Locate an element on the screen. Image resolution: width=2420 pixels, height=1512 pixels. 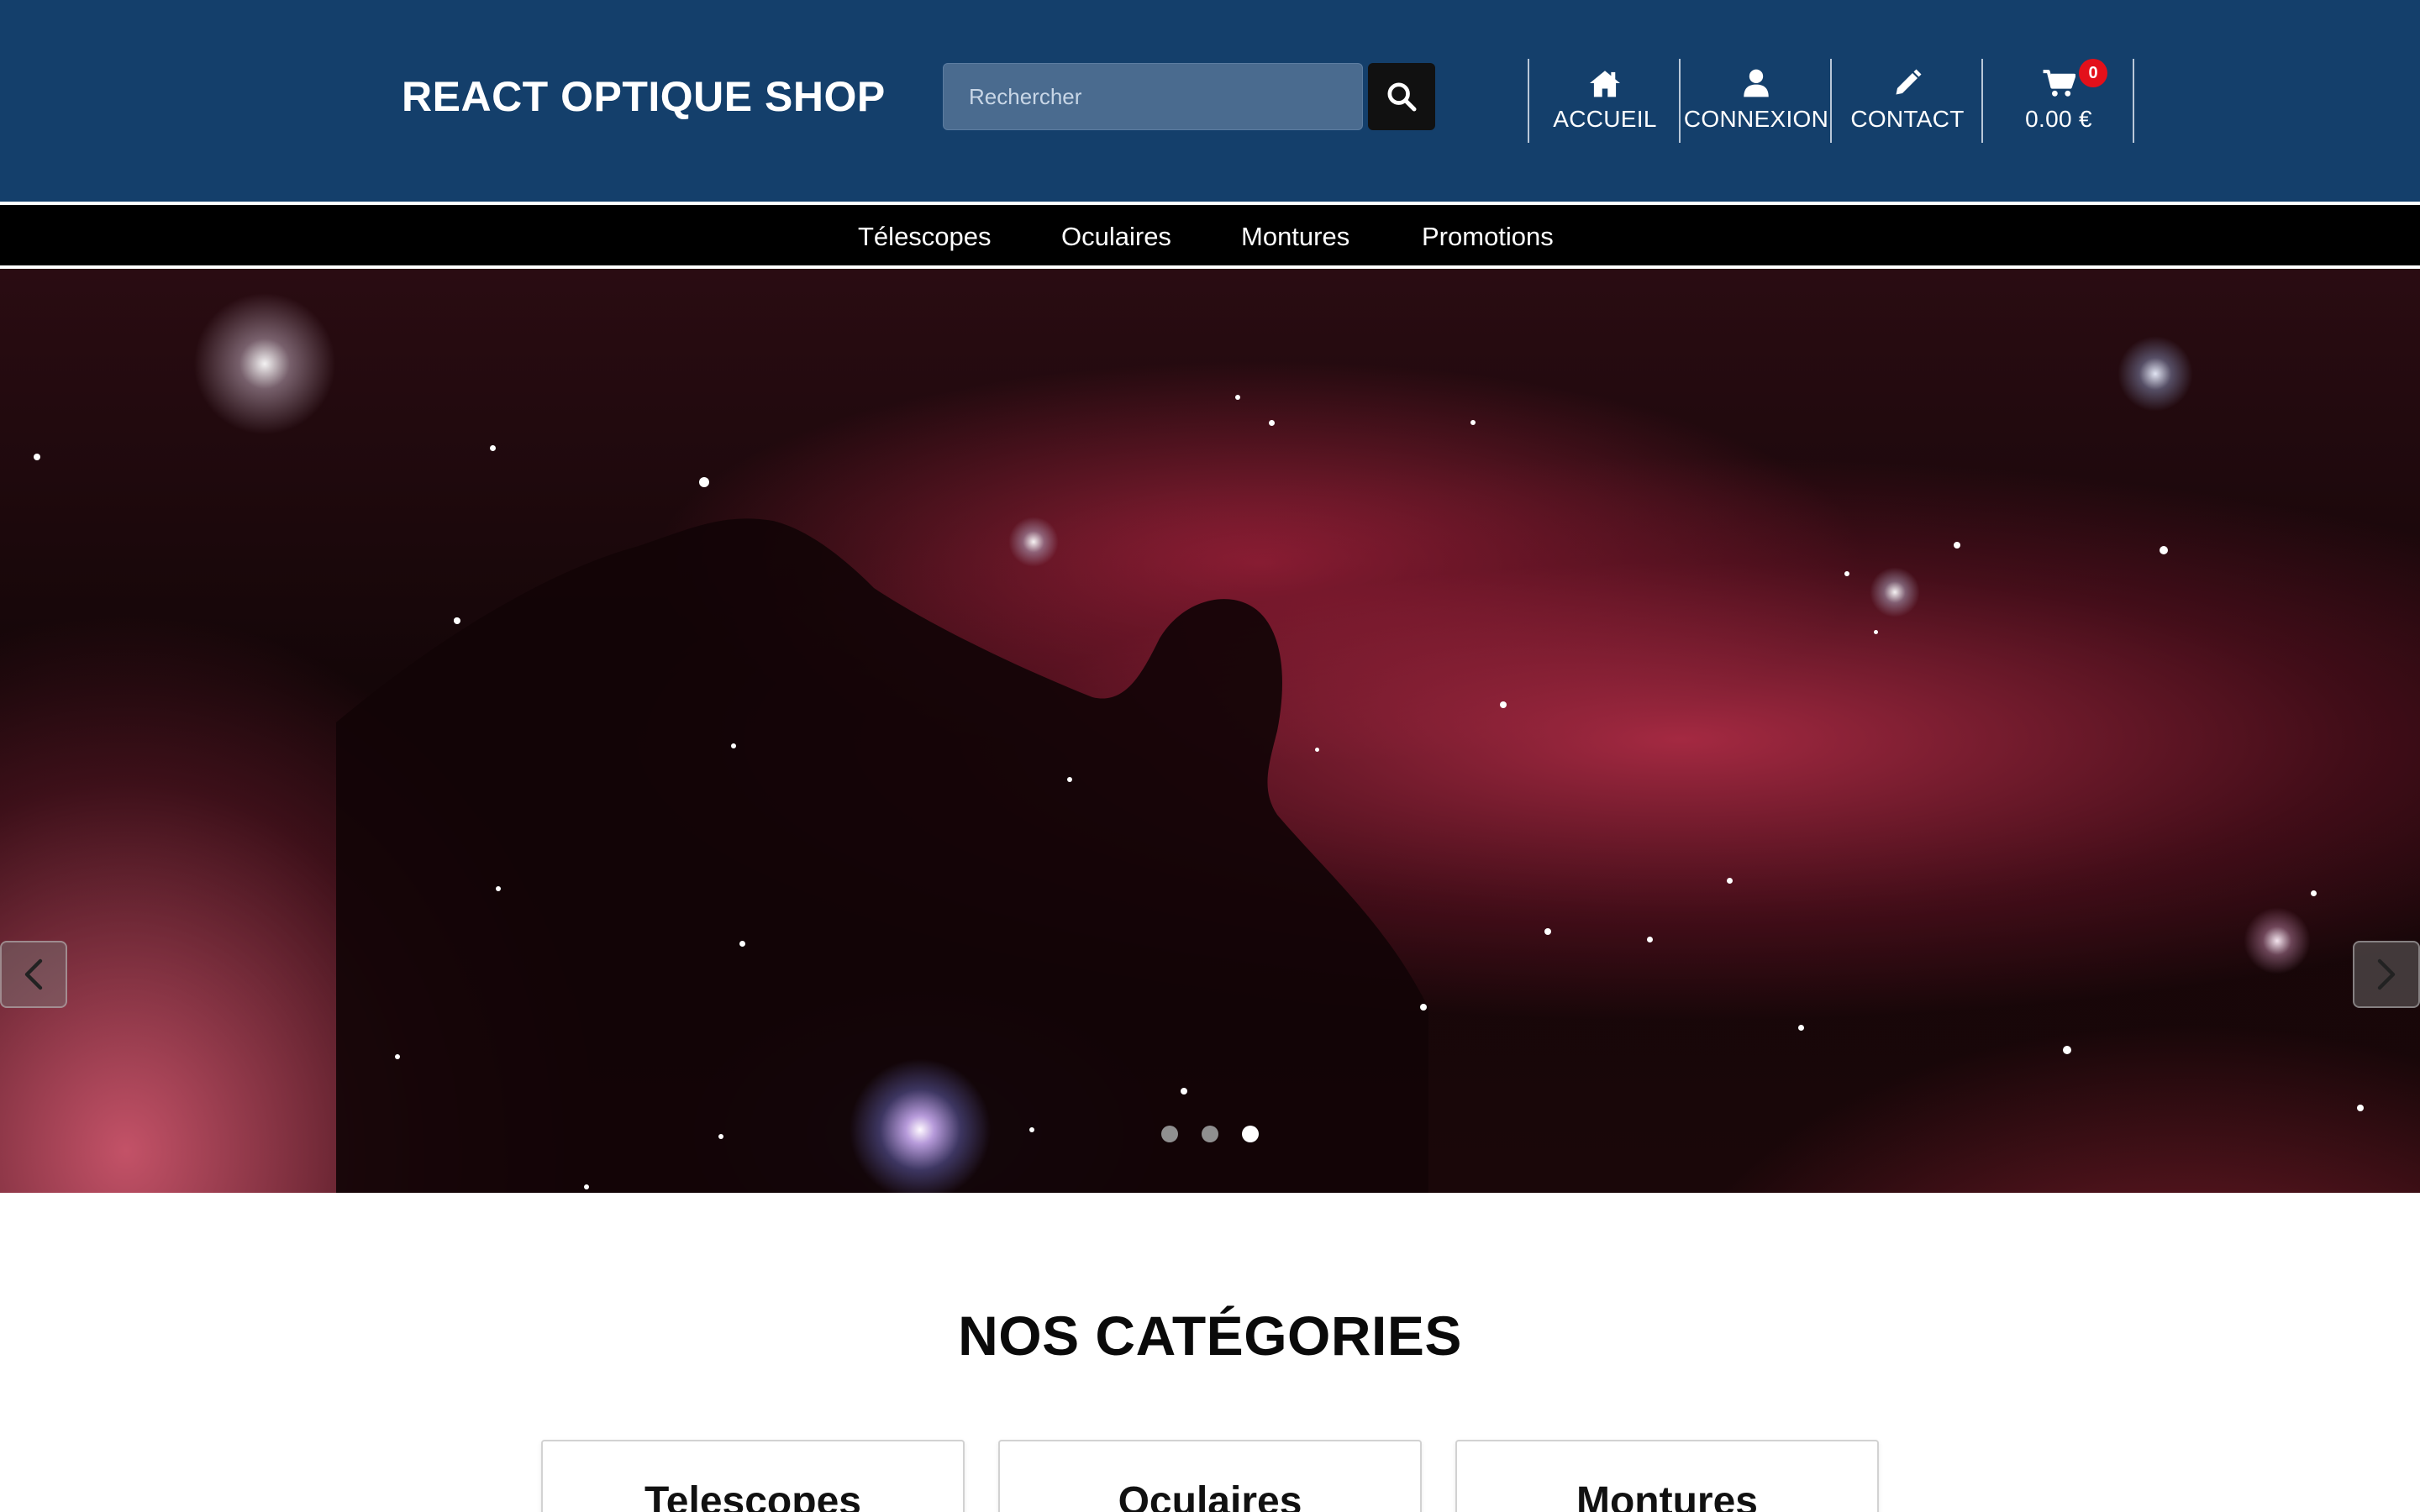
carousel-prev-button is located at coordinates (34, 974).